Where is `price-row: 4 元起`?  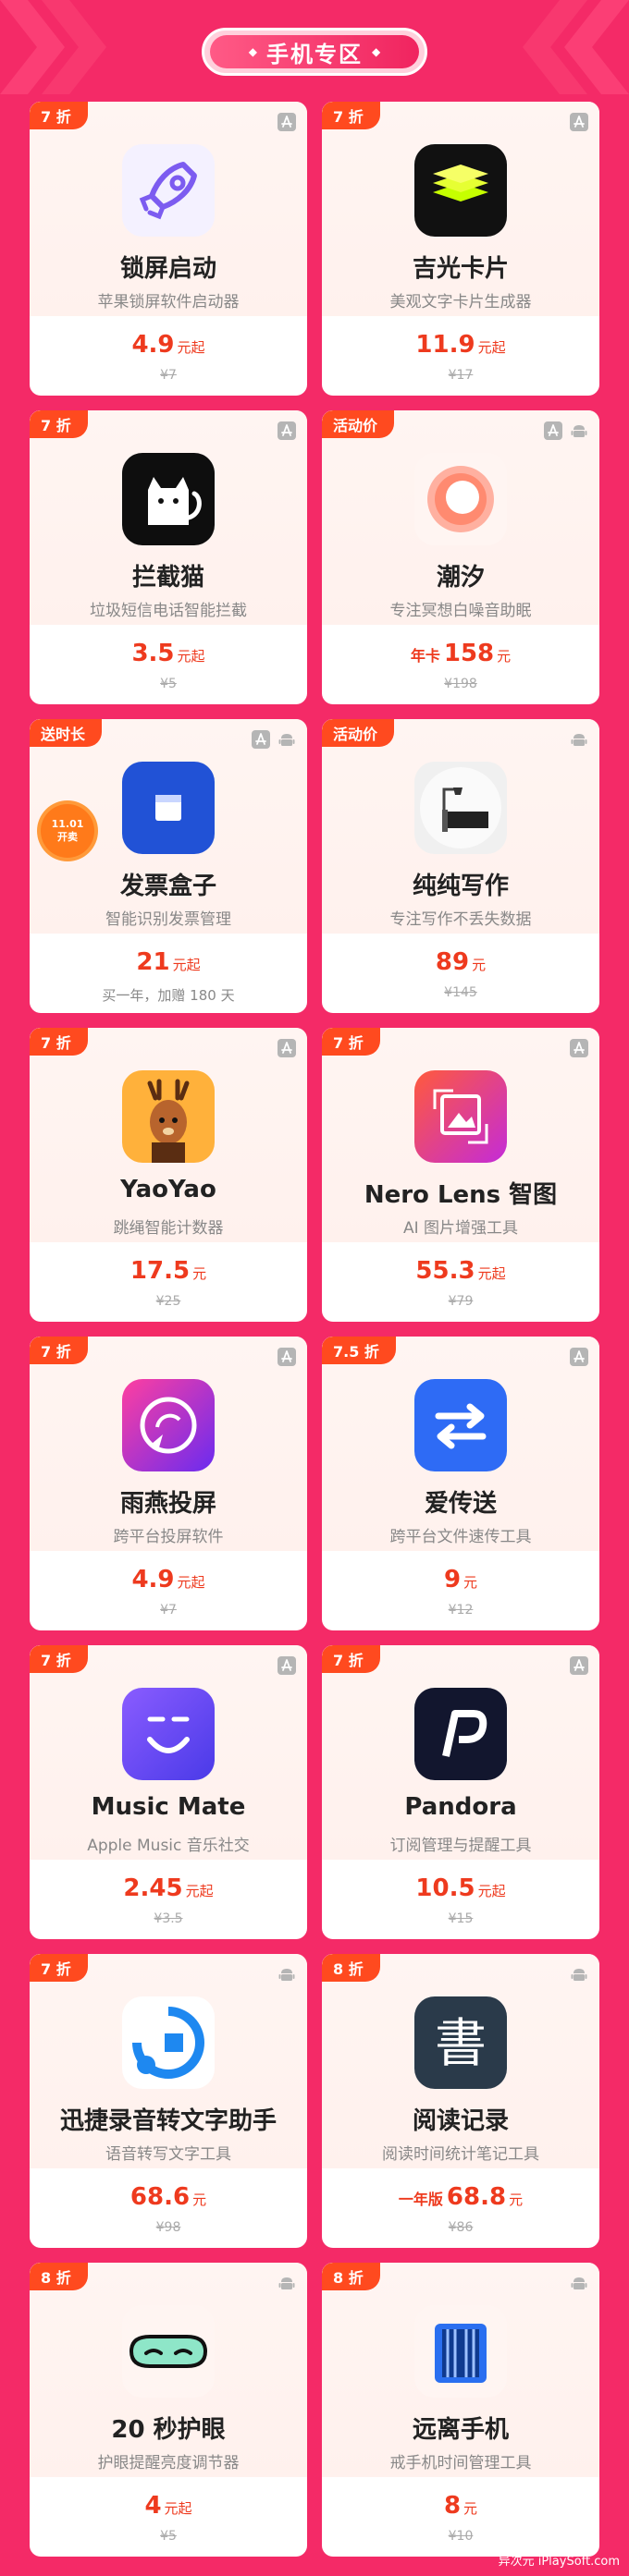
price-row: 4 元起 is located at coordinates (168, 2506).